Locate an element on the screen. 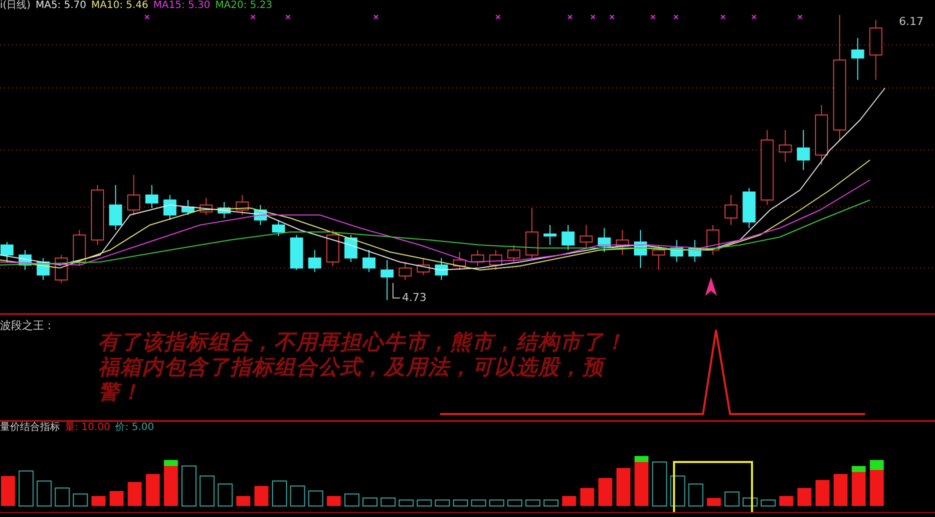 The image size is (935, 517). promo-text: 有了该指标组合，不用再担心牛市，熊市，结构市了！福箱内包含了指标组合公式，及用法，可以选股，预警！ is located at coordinates (362, 366).